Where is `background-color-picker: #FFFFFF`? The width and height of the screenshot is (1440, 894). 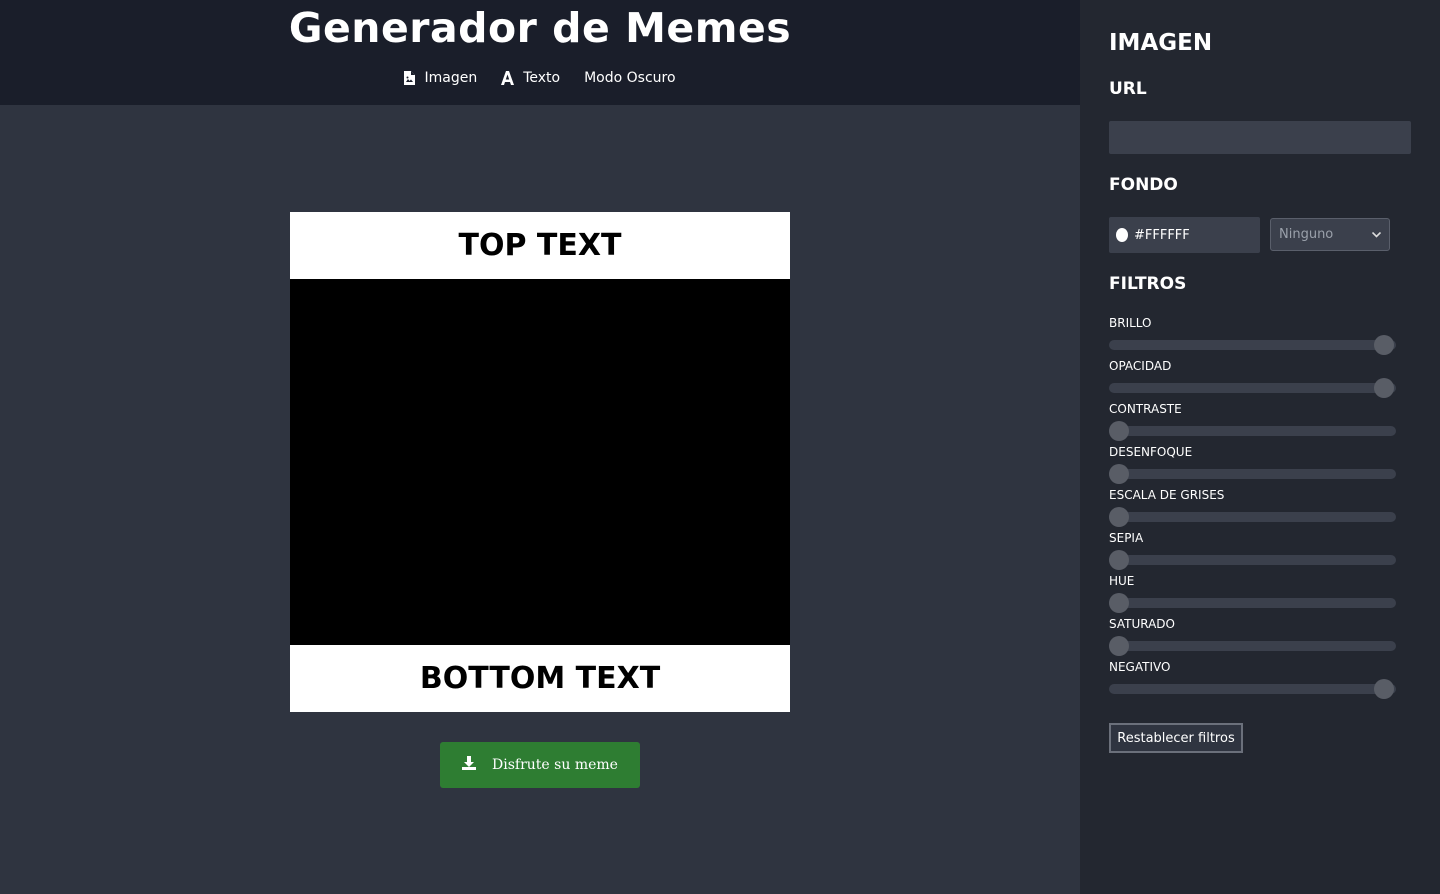
background-color-picker: #FFFFFF is located at coordinates (1184, 235).